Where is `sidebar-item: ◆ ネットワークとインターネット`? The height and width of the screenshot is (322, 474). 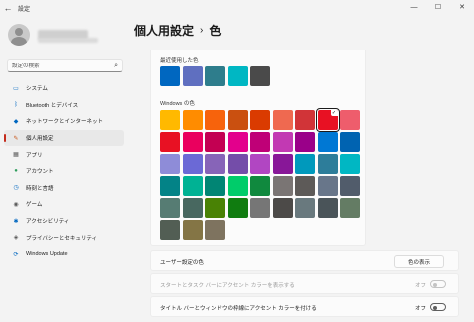
sidebar-item: ◆ ネットワークとインターネット is located at coordinates (64, 121).